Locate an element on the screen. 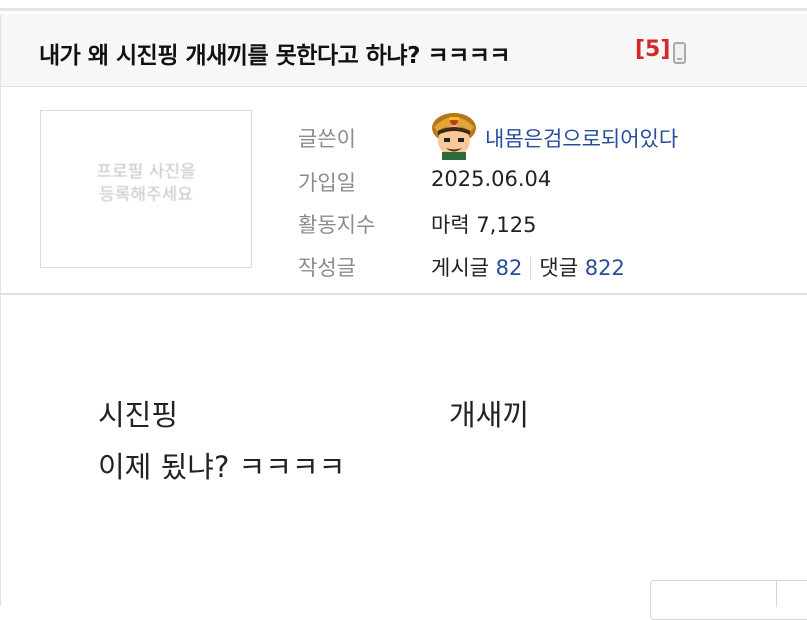 This screenshot has width=807, height=620. posts-label: 작성글 is located at coordinates (327, 268).